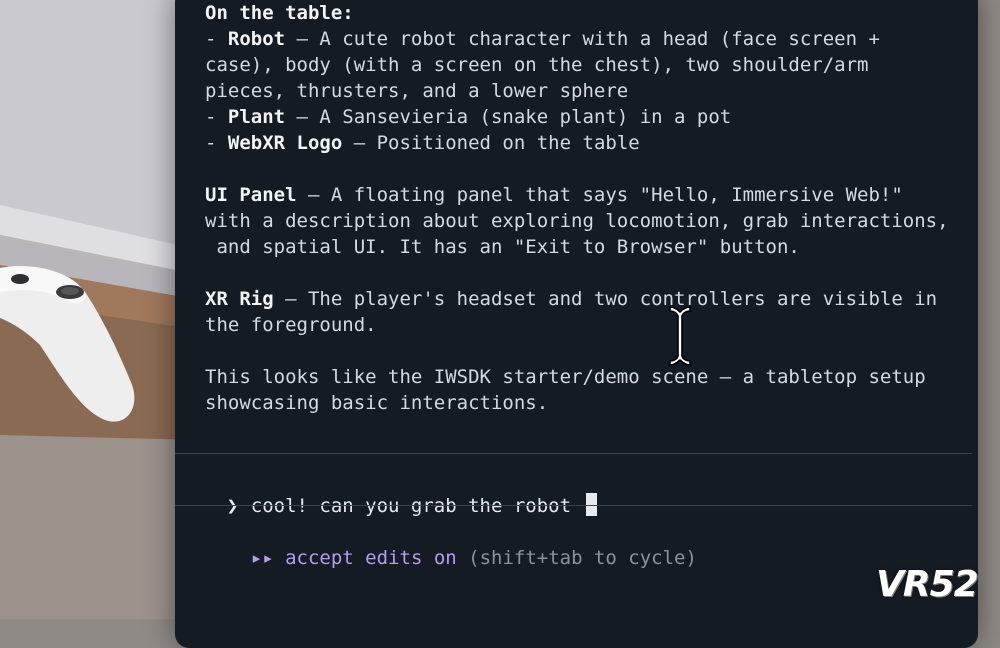 Image resolution: width=1000 pixels, height=648 pixels. I want to click on ibeam-cursor-icon, so click(680, 336).